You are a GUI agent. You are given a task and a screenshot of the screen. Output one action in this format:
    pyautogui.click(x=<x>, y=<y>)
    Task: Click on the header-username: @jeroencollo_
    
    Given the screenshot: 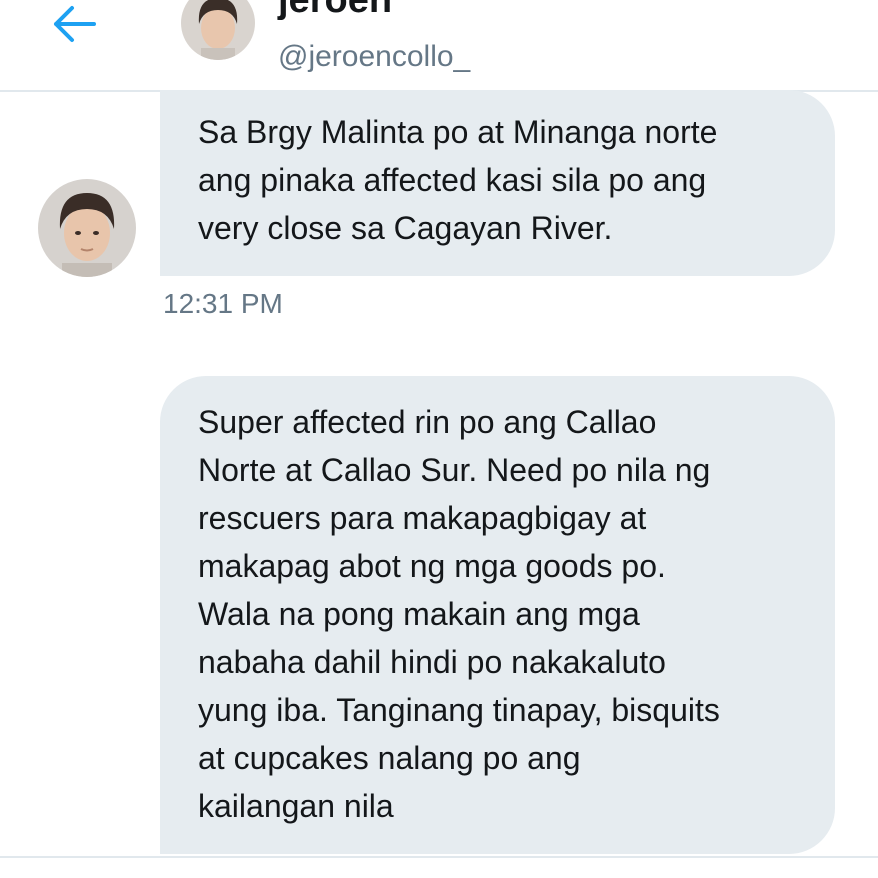 What is the action you would take?
    pyautogui.click(x=374, y=57)
    